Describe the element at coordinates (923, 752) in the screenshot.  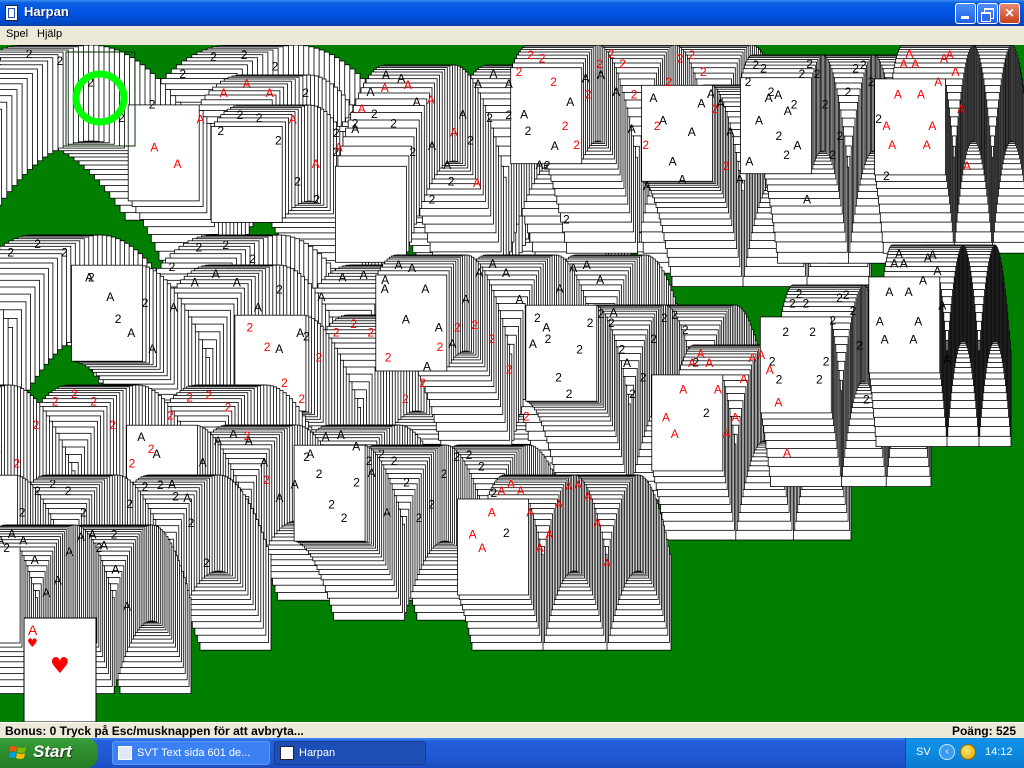
I see `language-indicator: SV` at that location.